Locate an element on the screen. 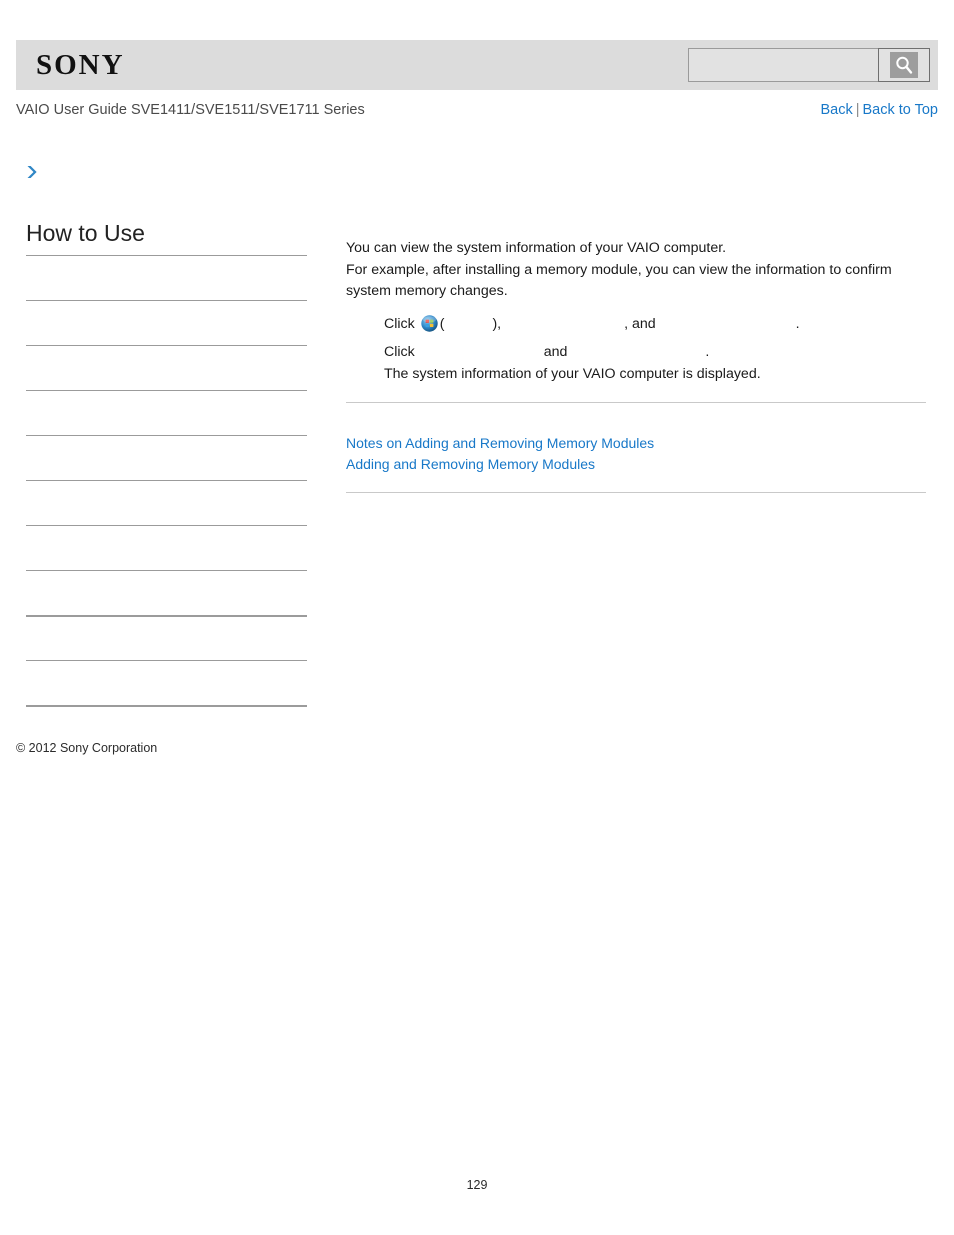 This screenshot has height=1235, width=954. content-divider-top is located at coordinates (636, 402).